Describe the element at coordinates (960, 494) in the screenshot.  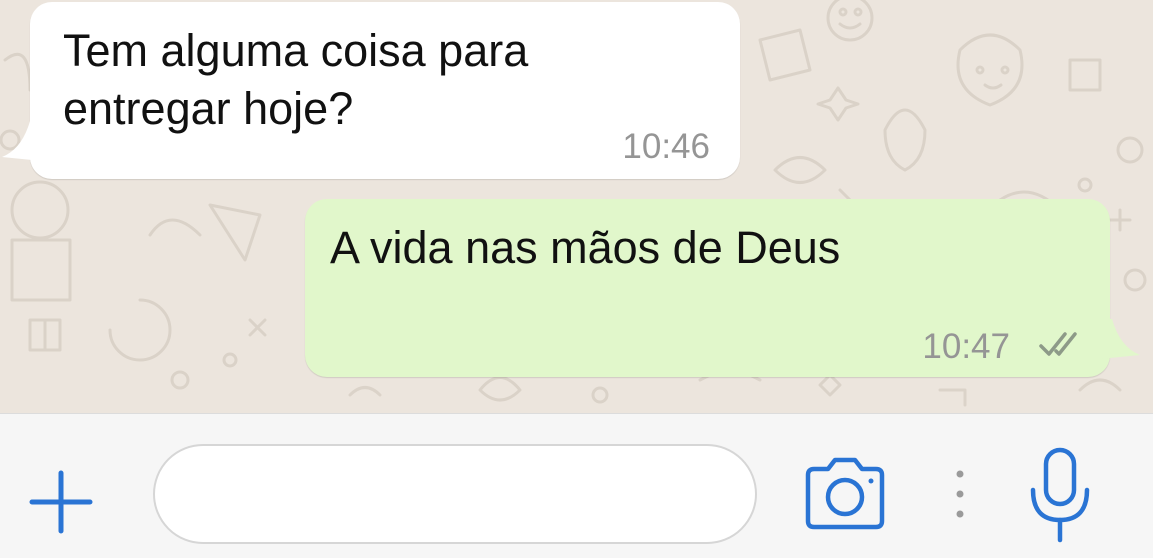
I see `vertical-dots-icon` at that location.